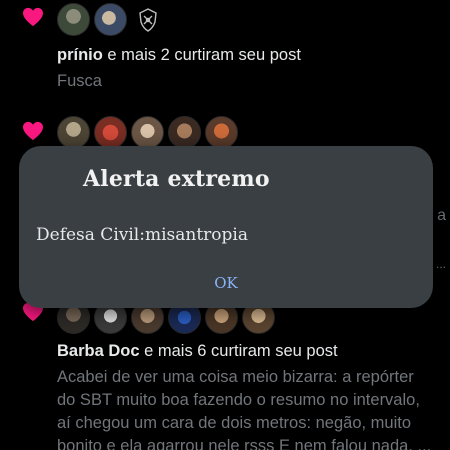 This screenshot has width=450, height=450. I want to click on notification-text: Barba Doc e mais 6 curtiram seu post, so click(249, 351).